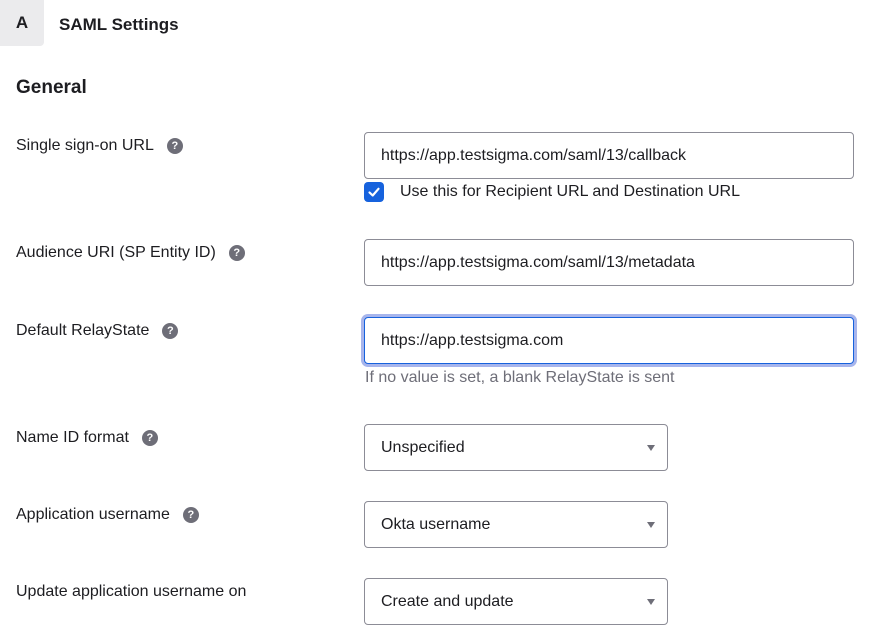 The width and height of the screenshot is (871, 638). I want to click on section-title-general: General, so click(51, 87).